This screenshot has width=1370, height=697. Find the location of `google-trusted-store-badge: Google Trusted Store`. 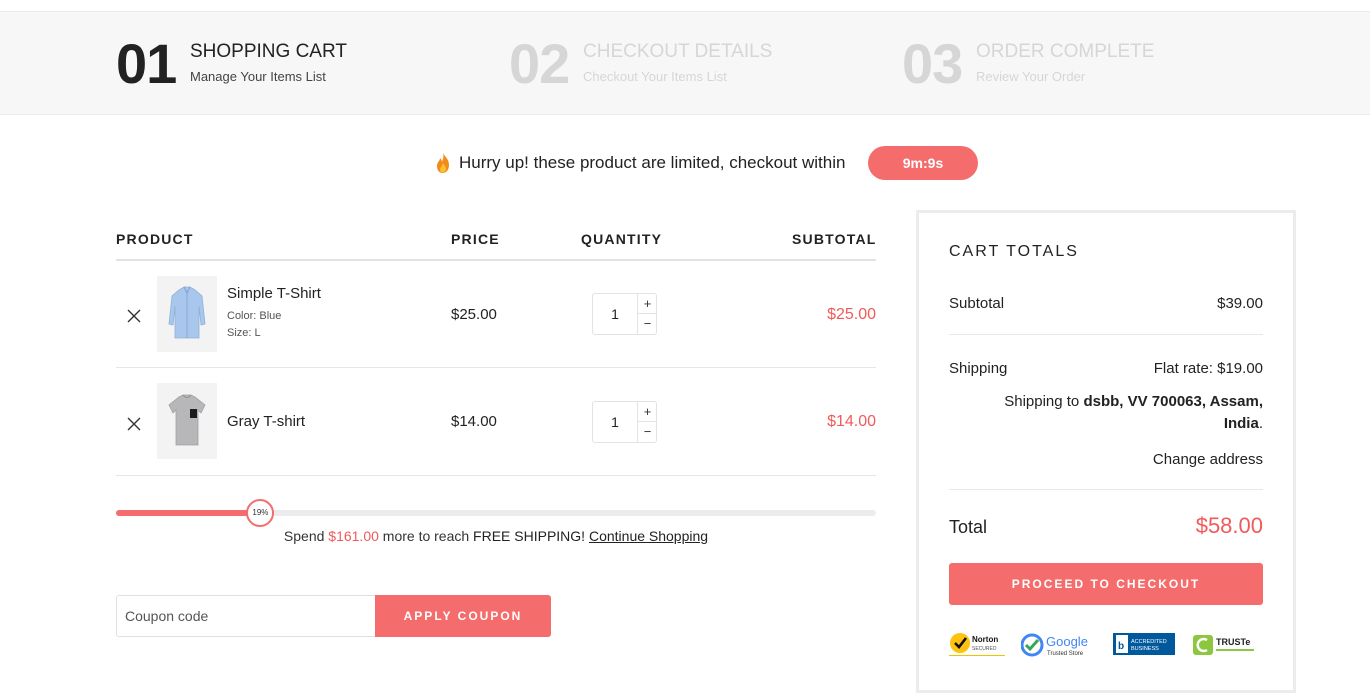

google-trusted-store-badge: Google Trusted Store is located at coordinates (1058, 645).